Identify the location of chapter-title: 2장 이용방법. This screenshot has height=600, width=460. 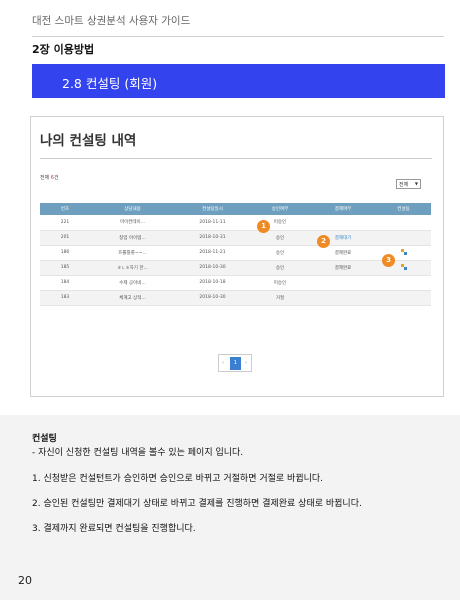
(63, 49).